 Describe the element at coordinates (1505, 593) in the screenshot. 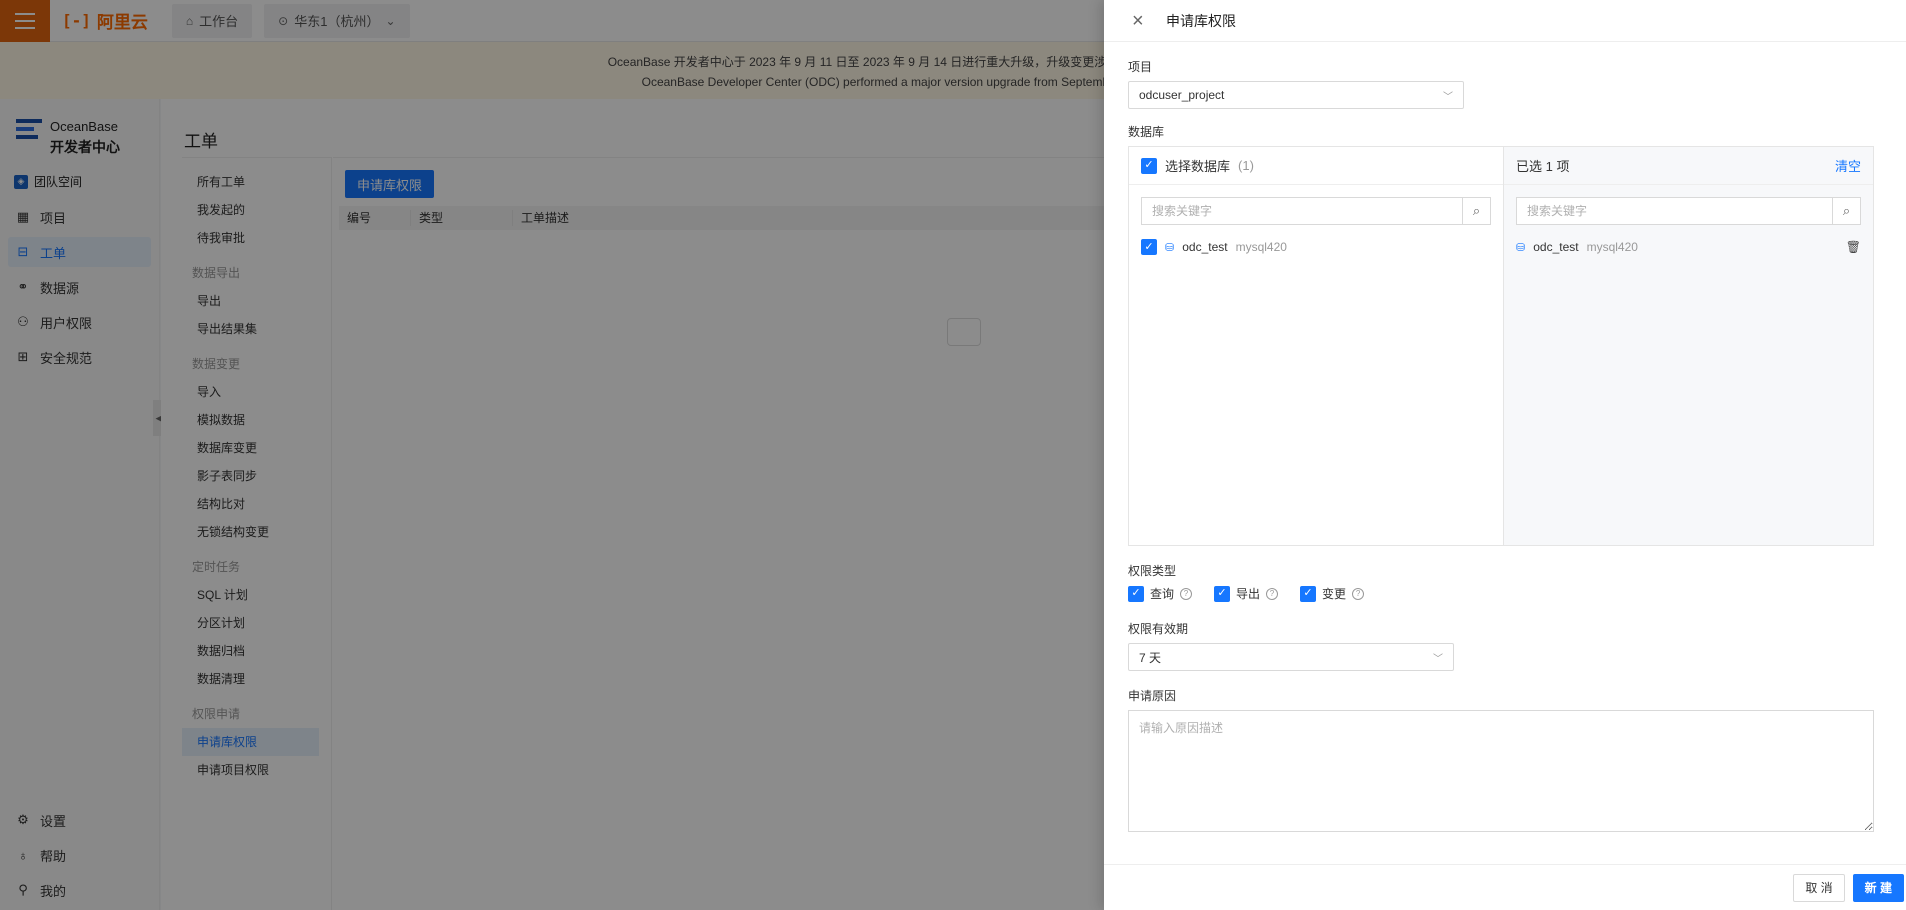

I see `perm-type-checkboxes: ✓ 查询 ? ✓ 导出 ? ✓ 变更 ?` at that location.